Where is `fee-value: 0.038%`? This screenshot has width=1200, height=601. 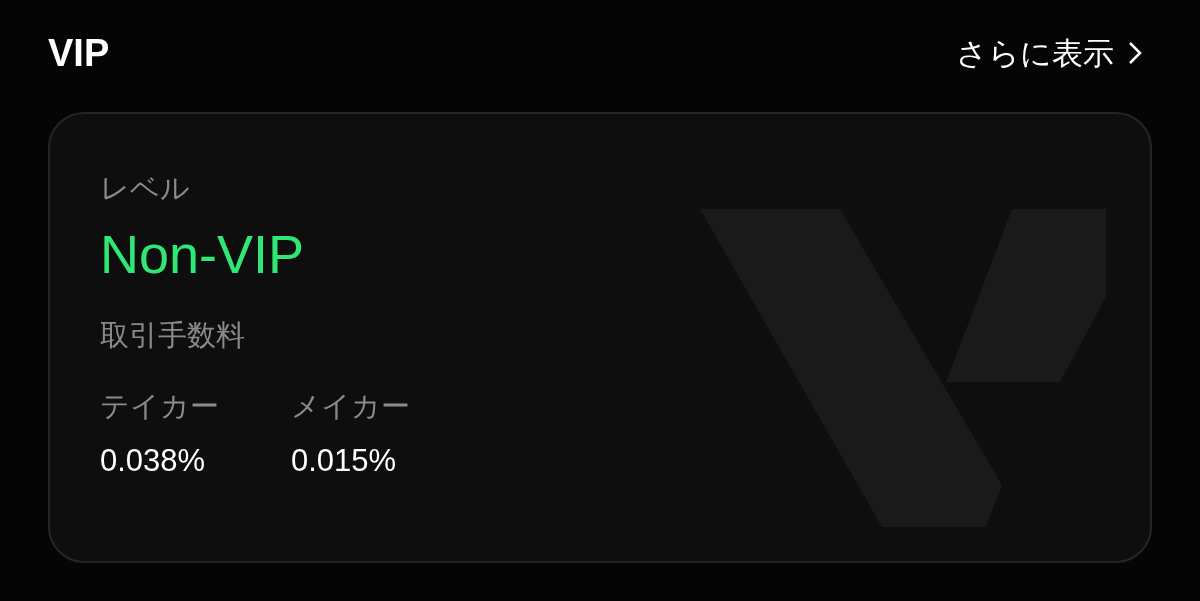 fee-value: 0.038% is located at coordinates (153, 460).